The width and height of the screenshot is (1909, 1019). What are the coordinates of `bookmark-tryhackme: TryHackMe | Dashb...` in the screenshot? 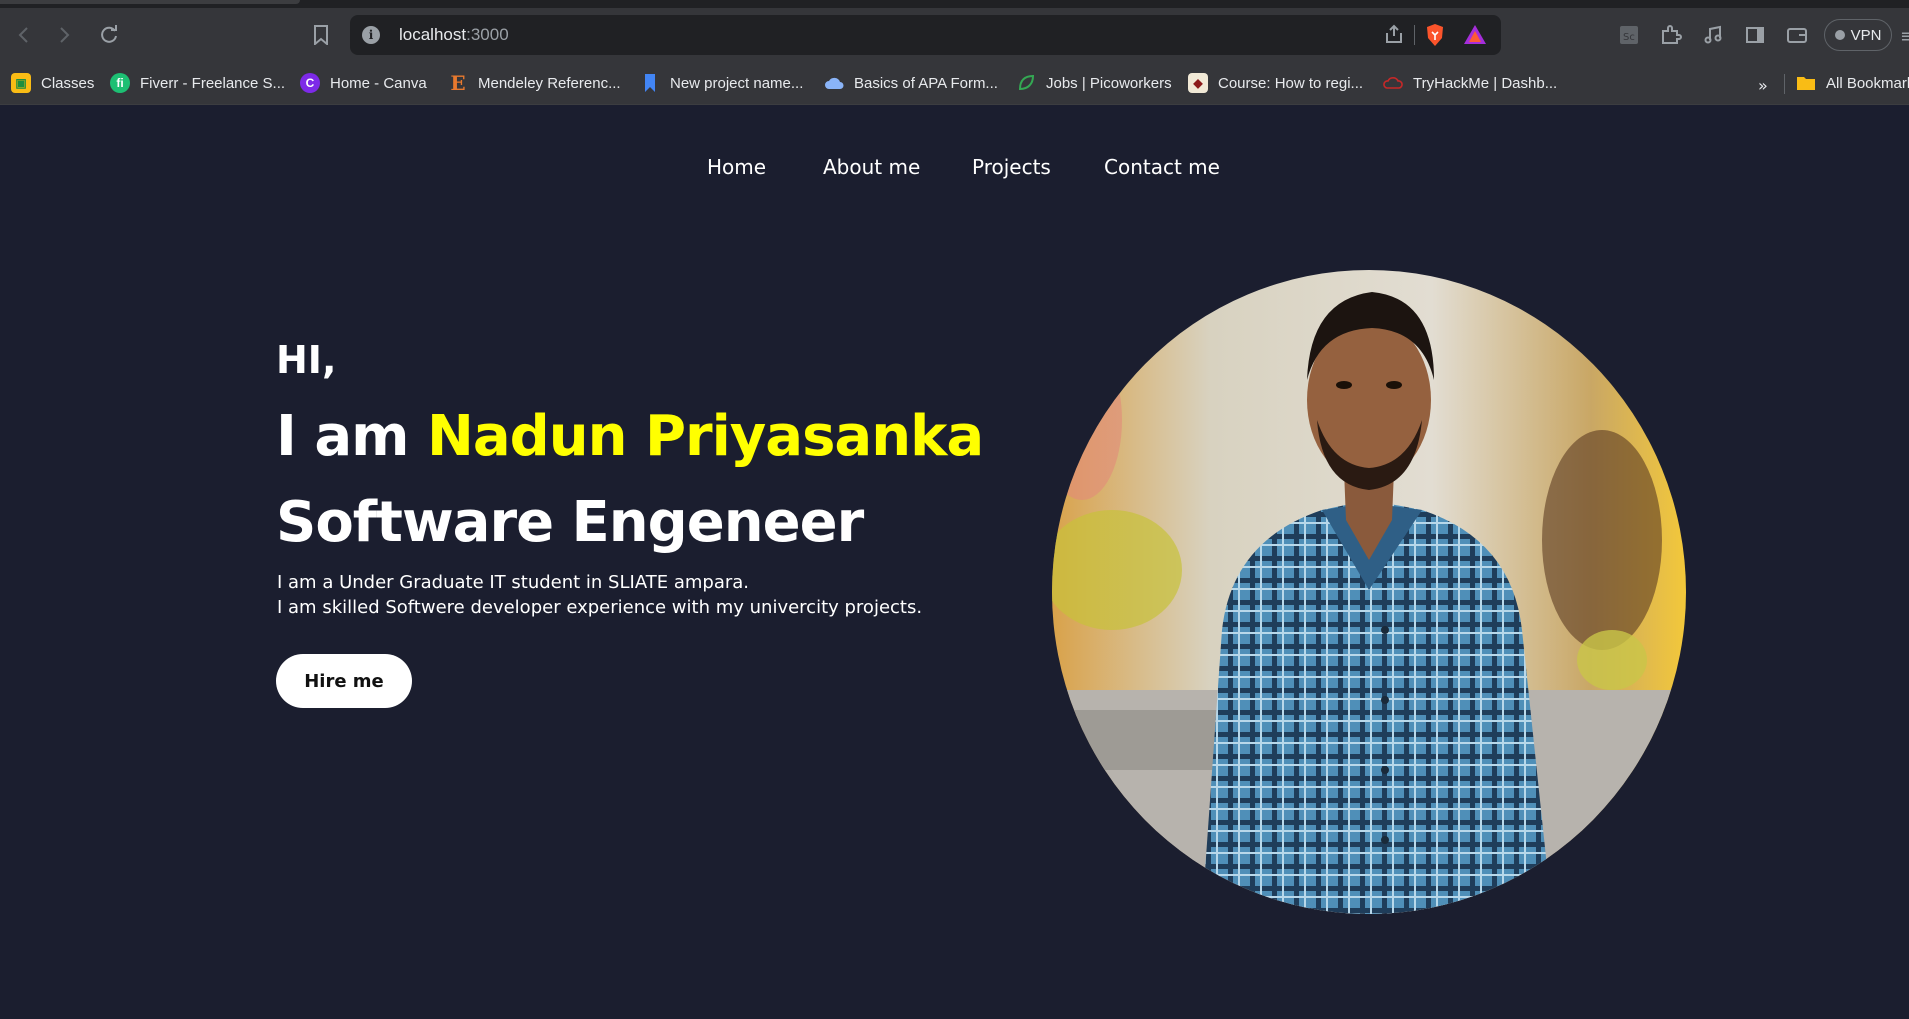 It's located at (1470, 83).